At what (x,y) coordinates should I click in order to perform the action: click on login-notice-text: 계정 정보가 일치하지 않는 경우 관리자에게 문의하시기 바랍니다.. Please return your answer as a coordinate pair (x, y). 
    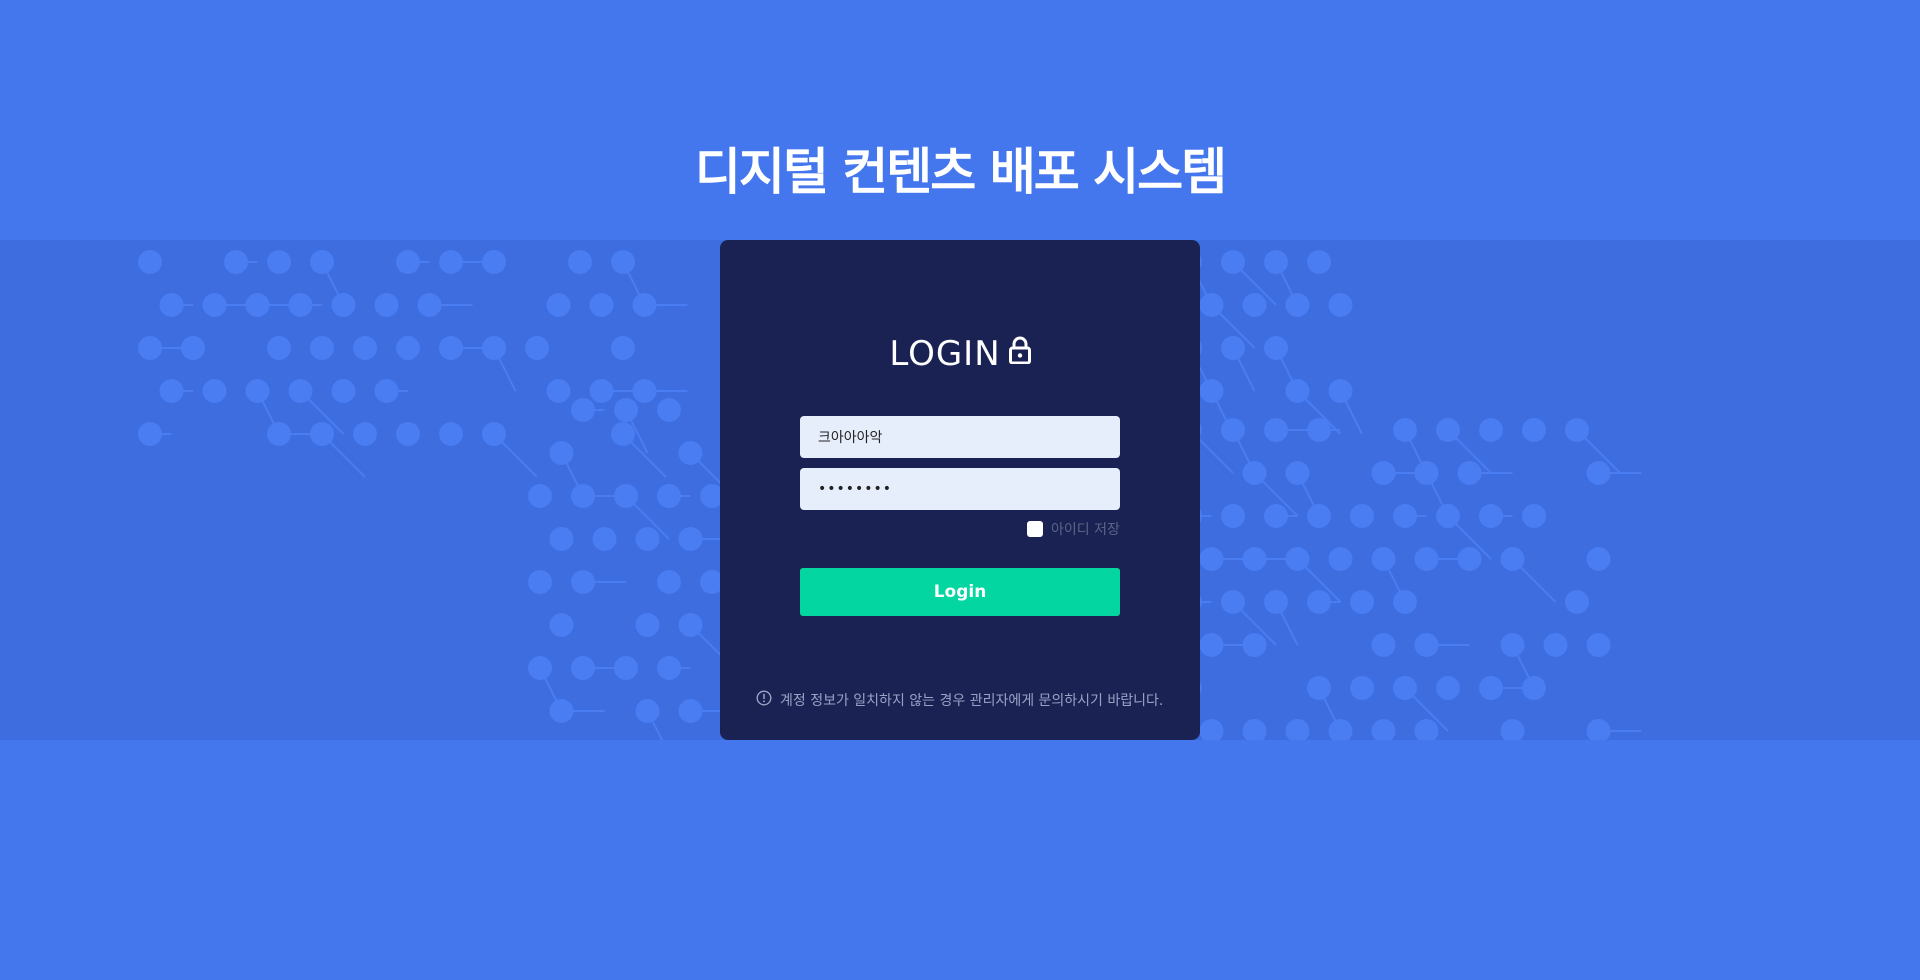
    Looking at the image, I should click on (972, 701).